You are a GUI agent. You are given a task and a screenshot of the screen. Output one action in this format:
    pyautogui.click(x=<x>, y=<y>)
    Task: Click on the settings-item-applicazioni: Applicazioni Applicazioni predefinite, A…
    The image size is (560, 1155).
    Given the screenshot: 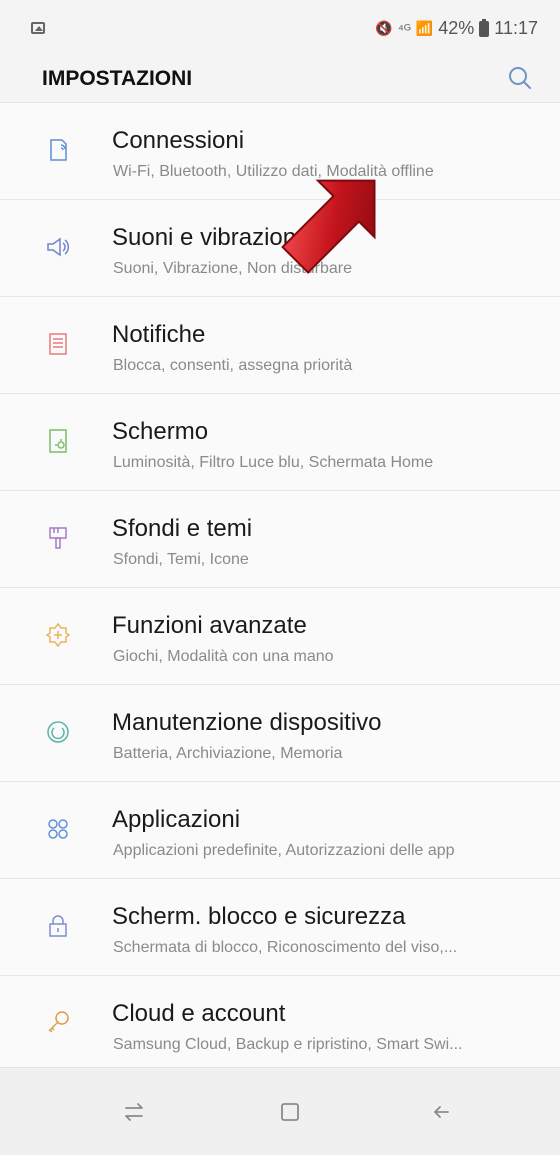 What is the action you would take?
    pyautogui.click(x=280, y=829)
    